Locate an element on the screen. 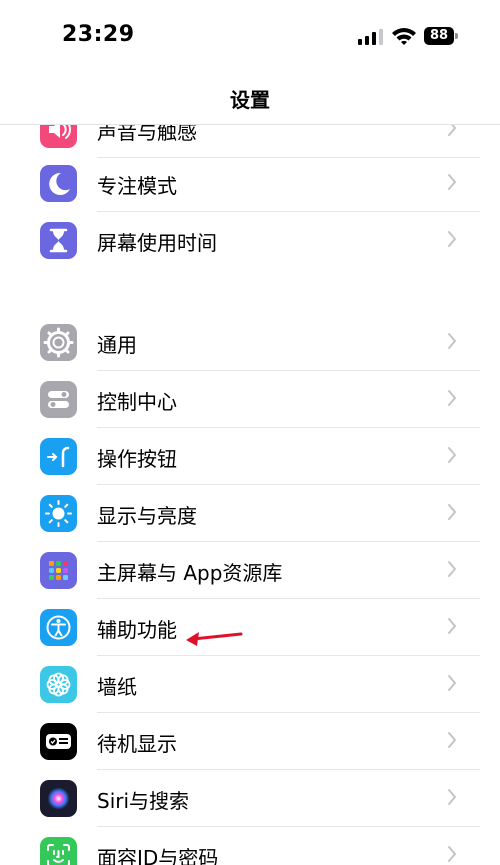 The image size is (500, 865). settings-row-label: 通用 is located at coordinates (117, 345).